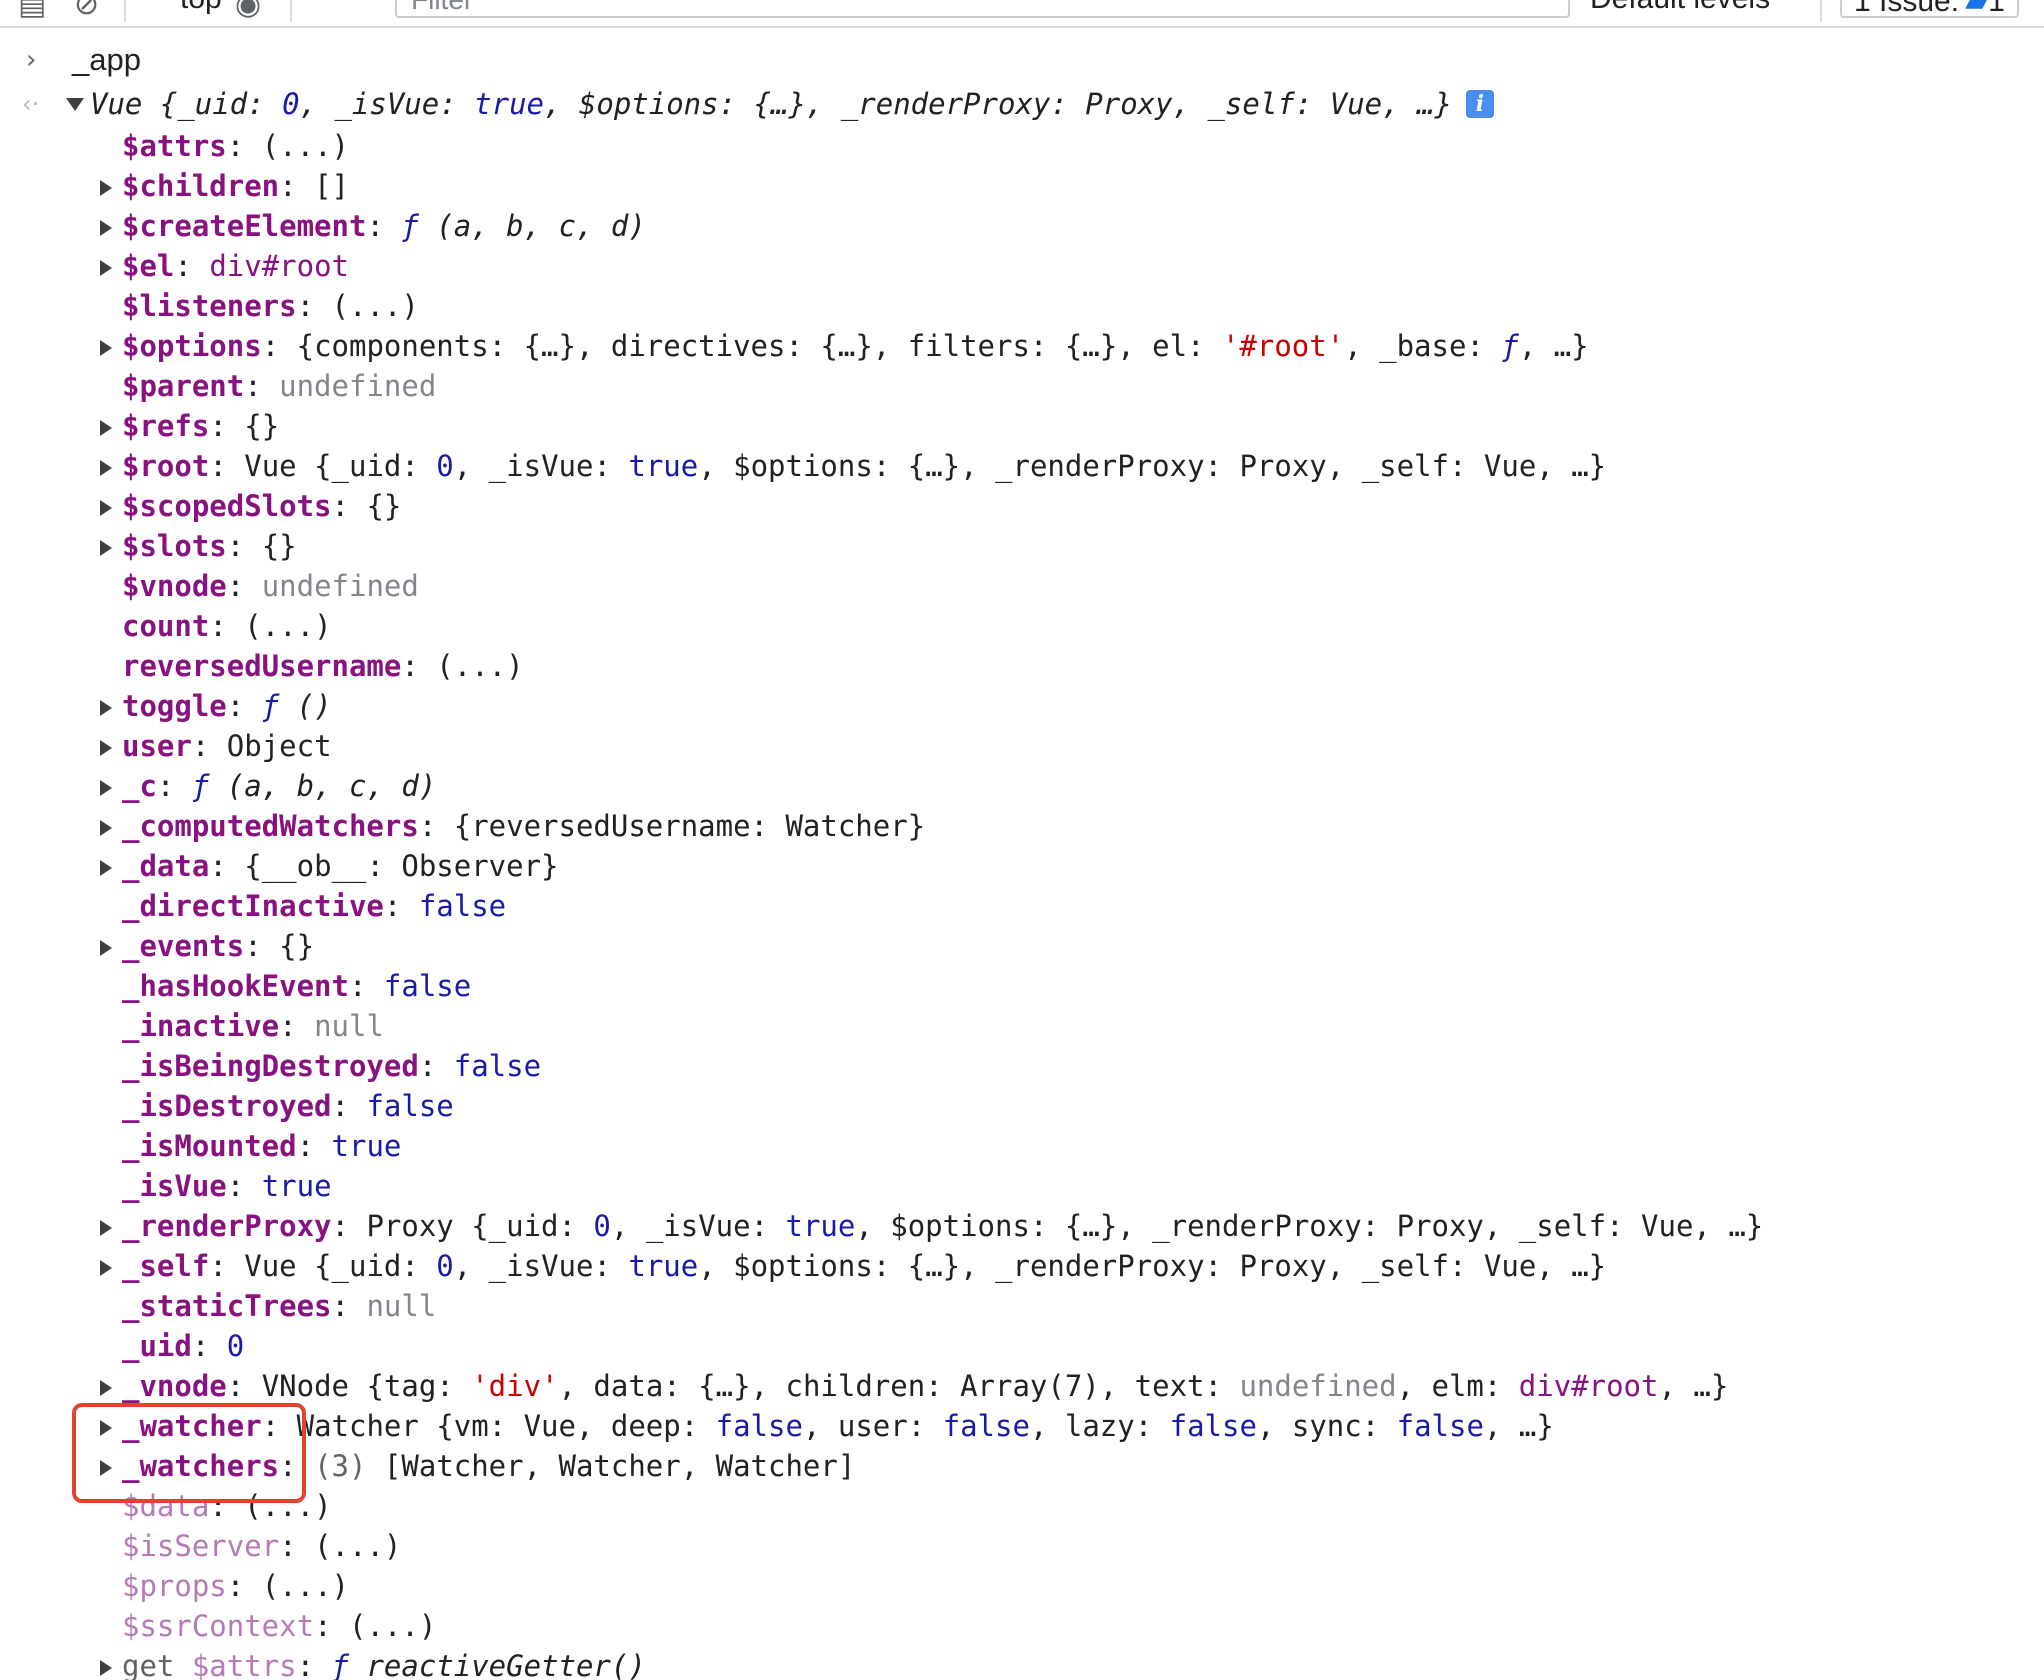 This screenshot has height=1680, width=2044. Describe the element at coordinates (279, 266) in the screenshot. I see `element-tag: div#root` at that location.